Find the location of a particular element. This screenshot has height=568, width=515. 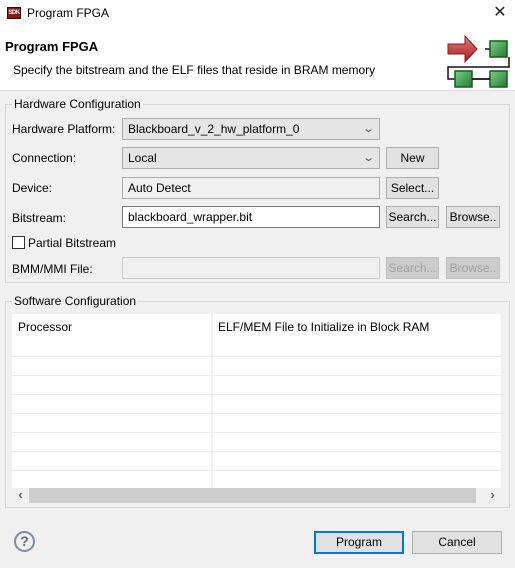

hardware-platform-dropdown: Blackboard_v_2_hw_platform_0 ⌄ is located at coordinates (251, 129).